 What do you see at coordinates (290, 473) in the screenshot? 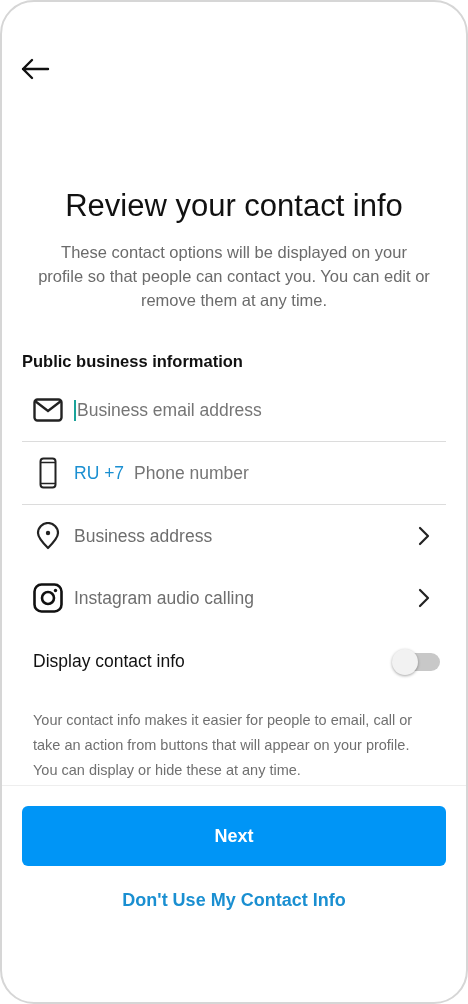
I see `phone-field: Phone number` at bounding box center [290, 473].